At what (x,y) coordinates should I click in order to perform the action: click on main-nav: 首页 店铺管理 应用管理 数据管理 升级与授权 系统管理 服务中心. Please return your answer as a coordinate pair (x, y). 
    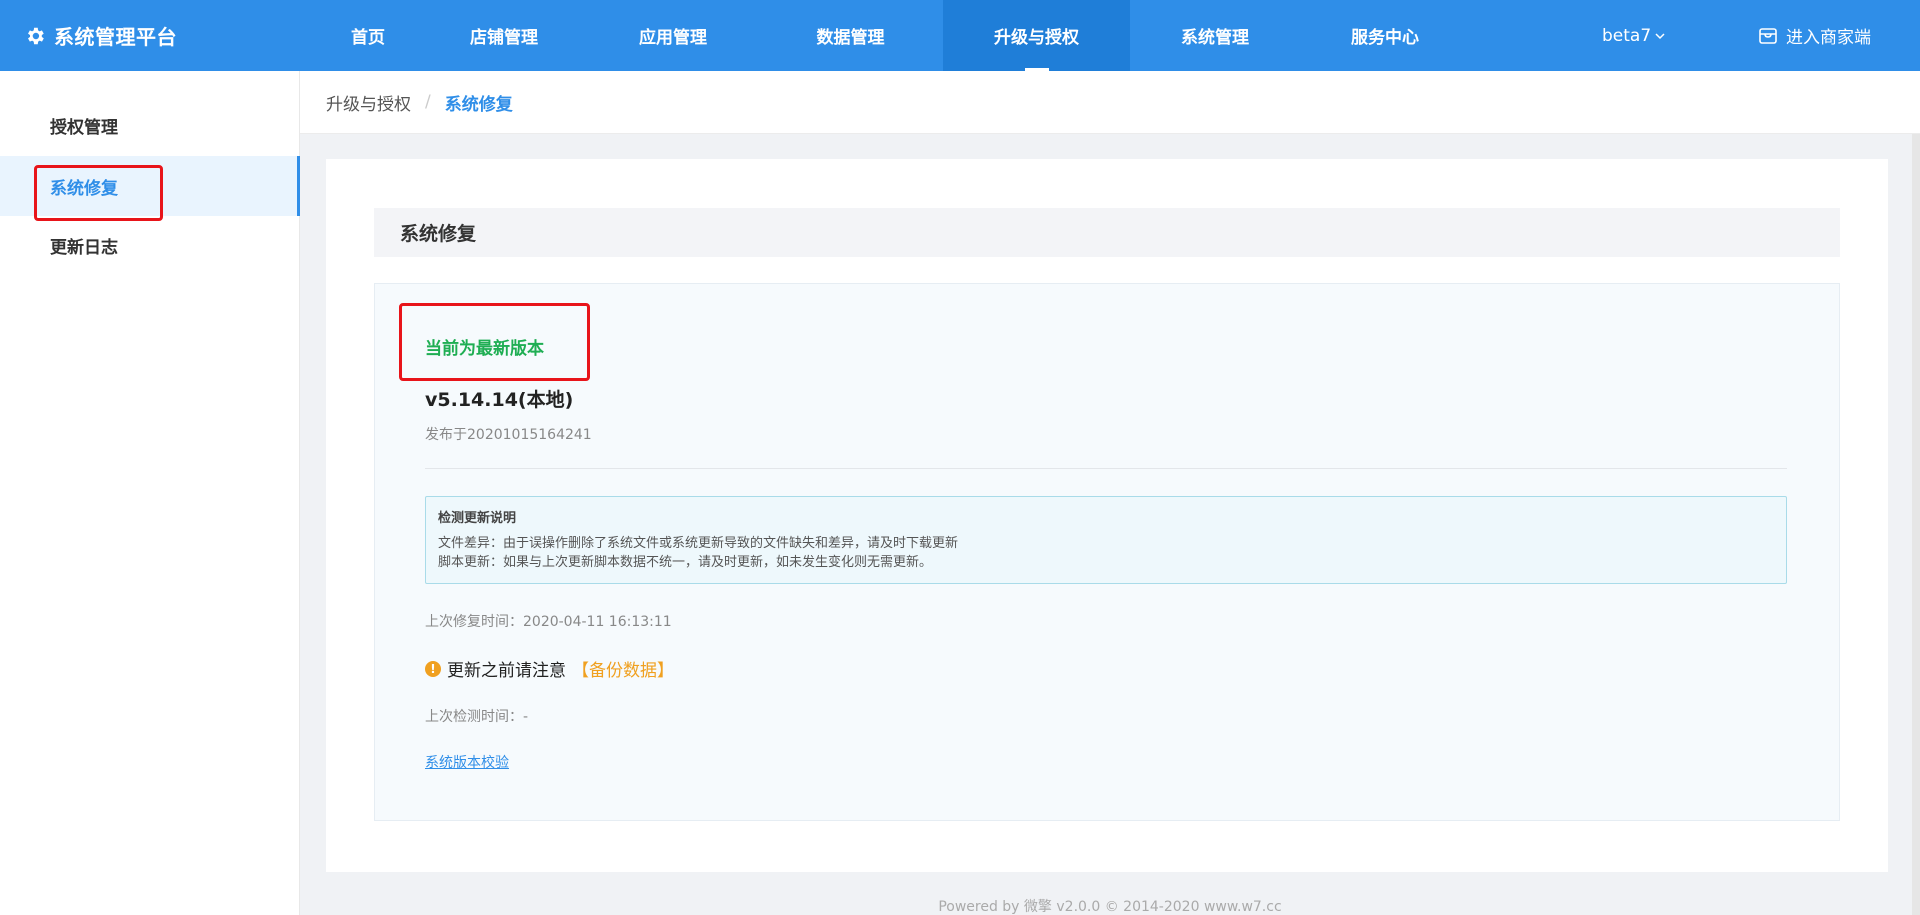
    Looking at the image, I should click on (893, 35).